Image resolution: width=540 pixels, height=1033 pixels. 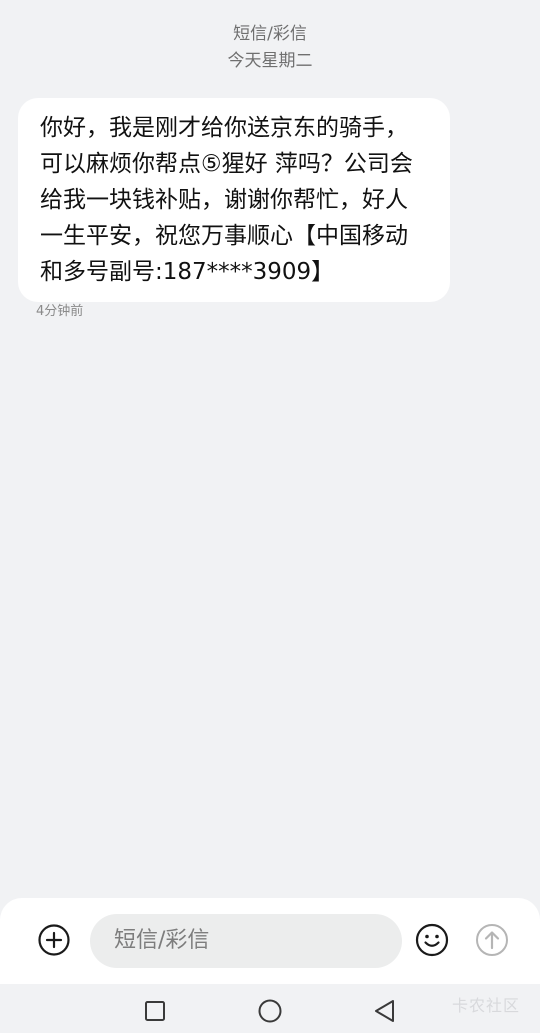 I want to click on system-navigation-bar: 卡农社区, so click(x=270, y=1008).